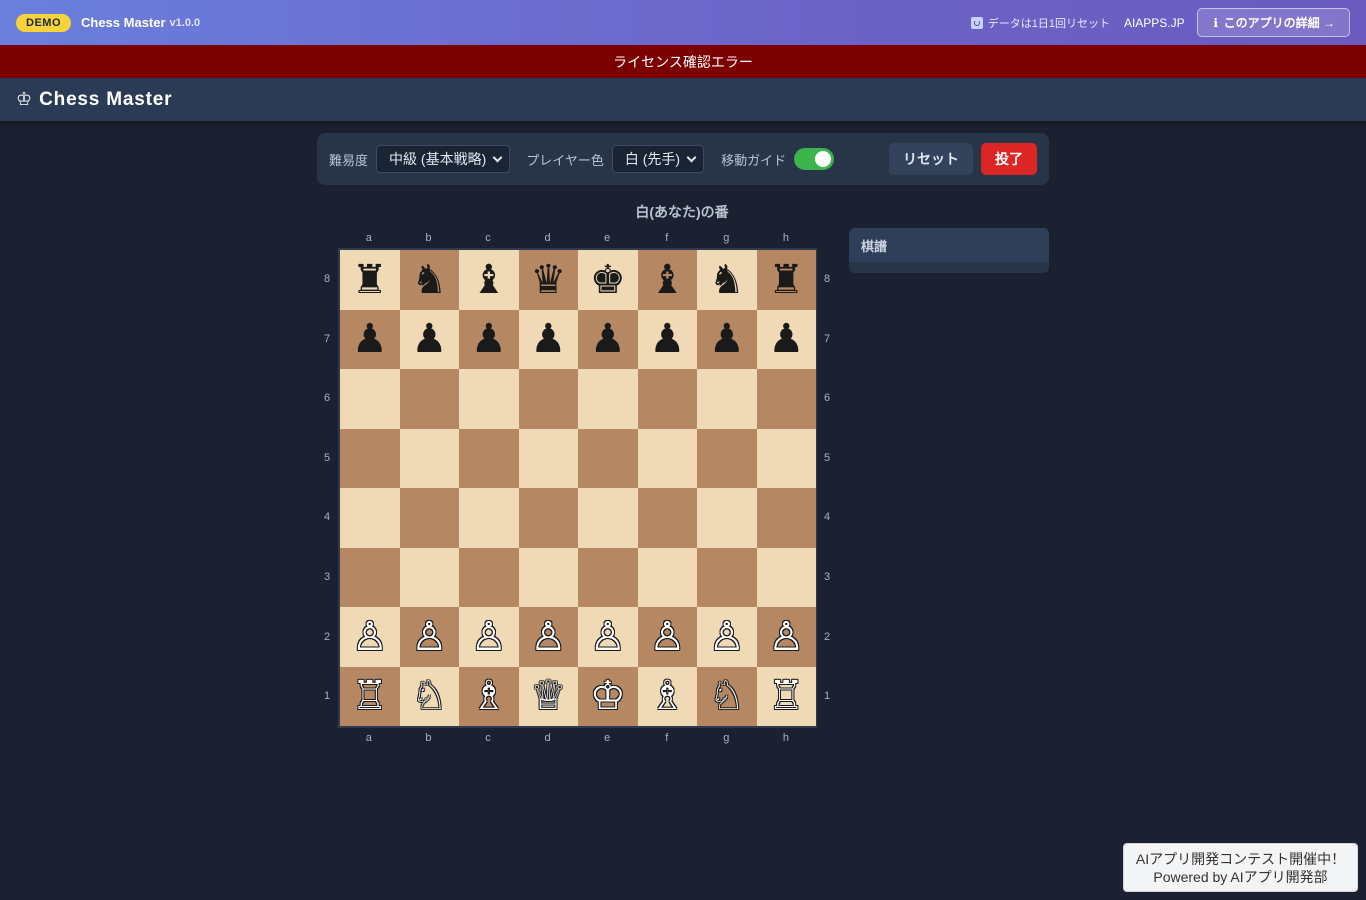 The image size is (1366, 900). What do you see at coordinates (370, 637) in the screenshot?
I see `square-a2: ♙` at bounding box center [370, 637].